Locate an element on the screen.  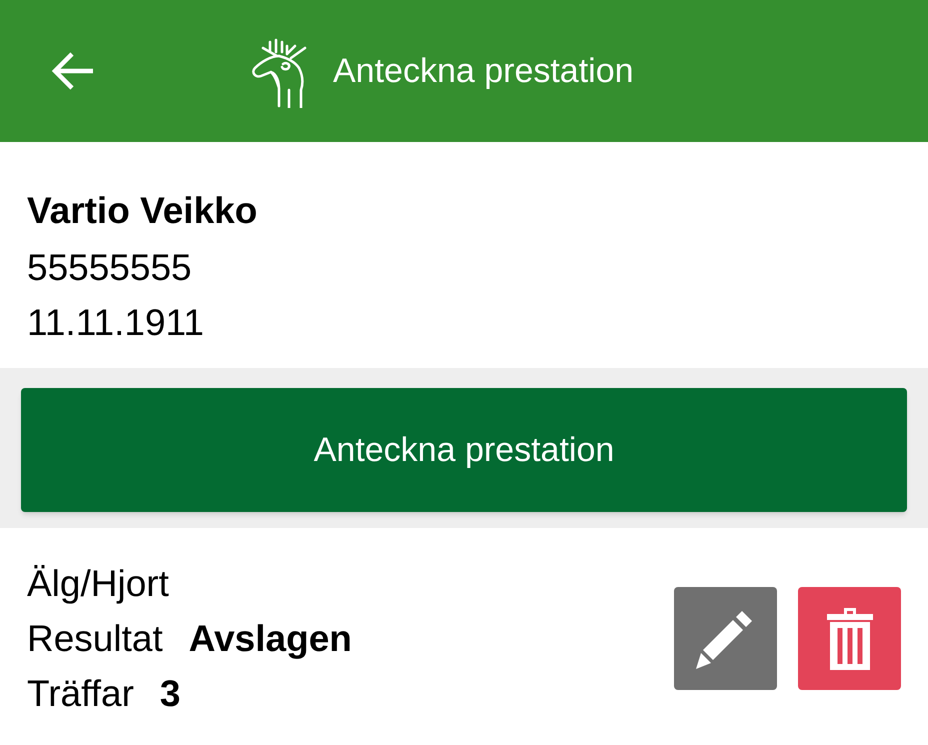
person-number: 55555555 is located at coordinates (109, 268).